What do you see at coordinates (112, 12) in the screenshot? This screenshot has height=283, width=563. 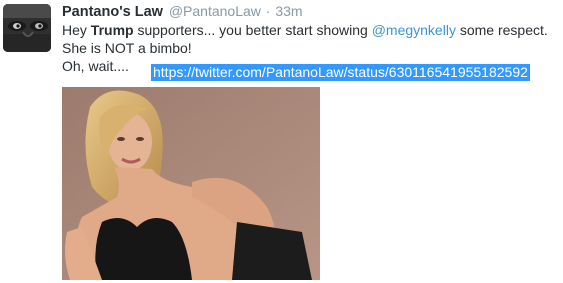 I see `author-fullname: Pantano's Law` at bounding box center [112, 12].